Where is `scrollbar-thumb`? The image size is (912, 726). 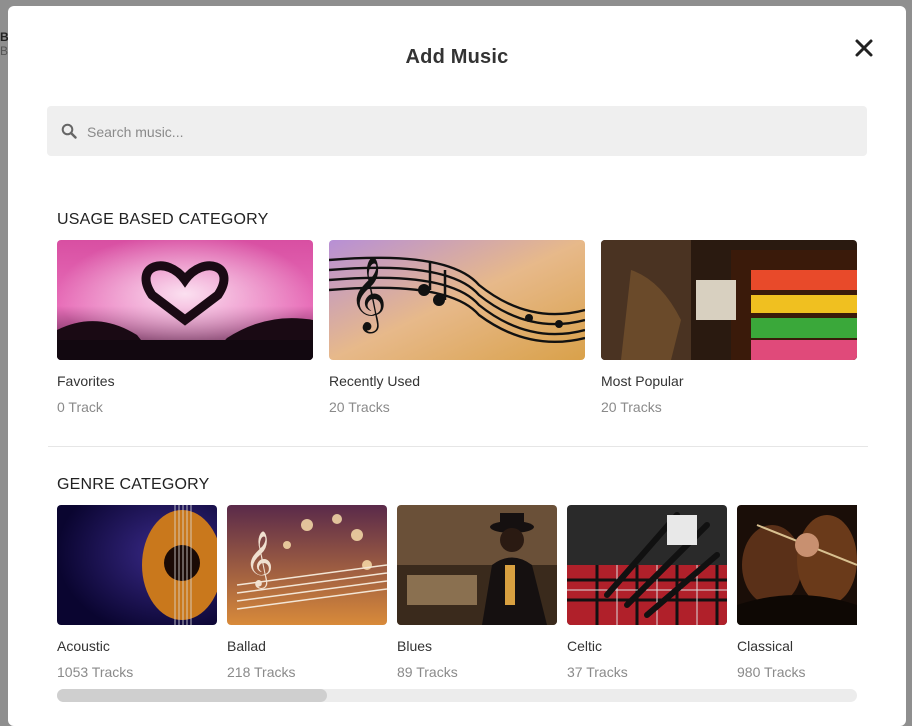
scrollbar-thumb is located at coordinates (192, 695).